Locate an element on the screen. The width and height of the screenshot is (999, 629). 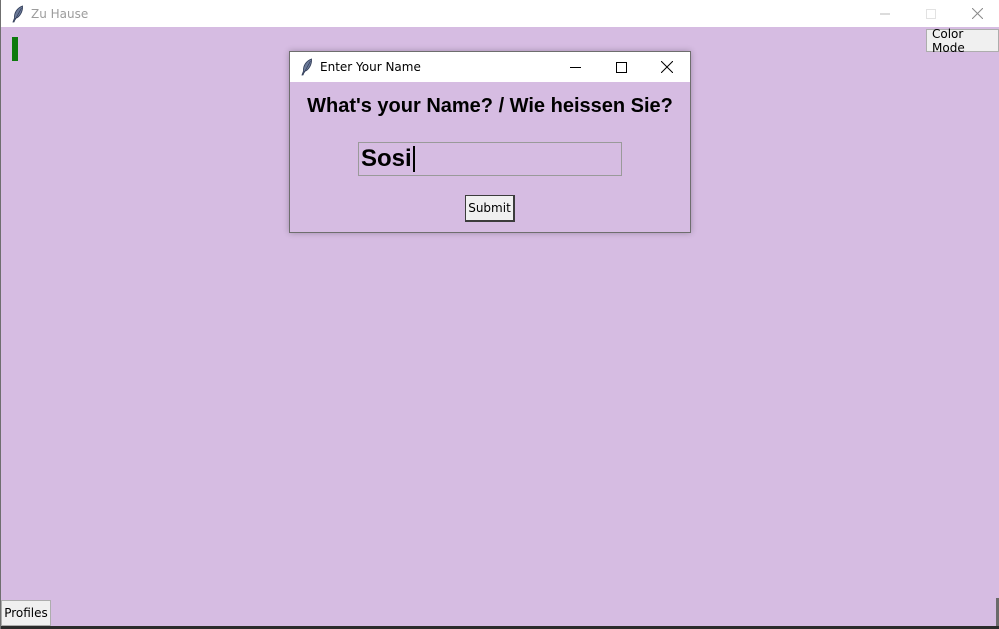
profiles-button: Profiles is located at coordinates (26, 613).